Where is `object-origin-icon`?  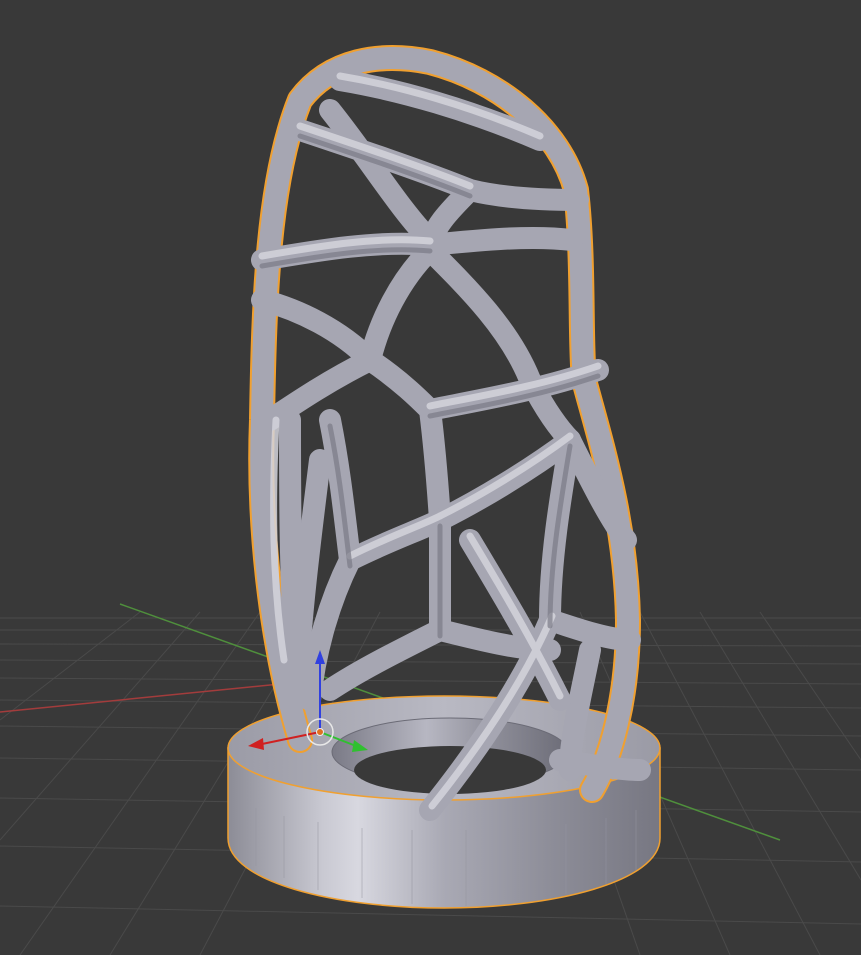
object-origin-icon is located at coordinates (320, 732).